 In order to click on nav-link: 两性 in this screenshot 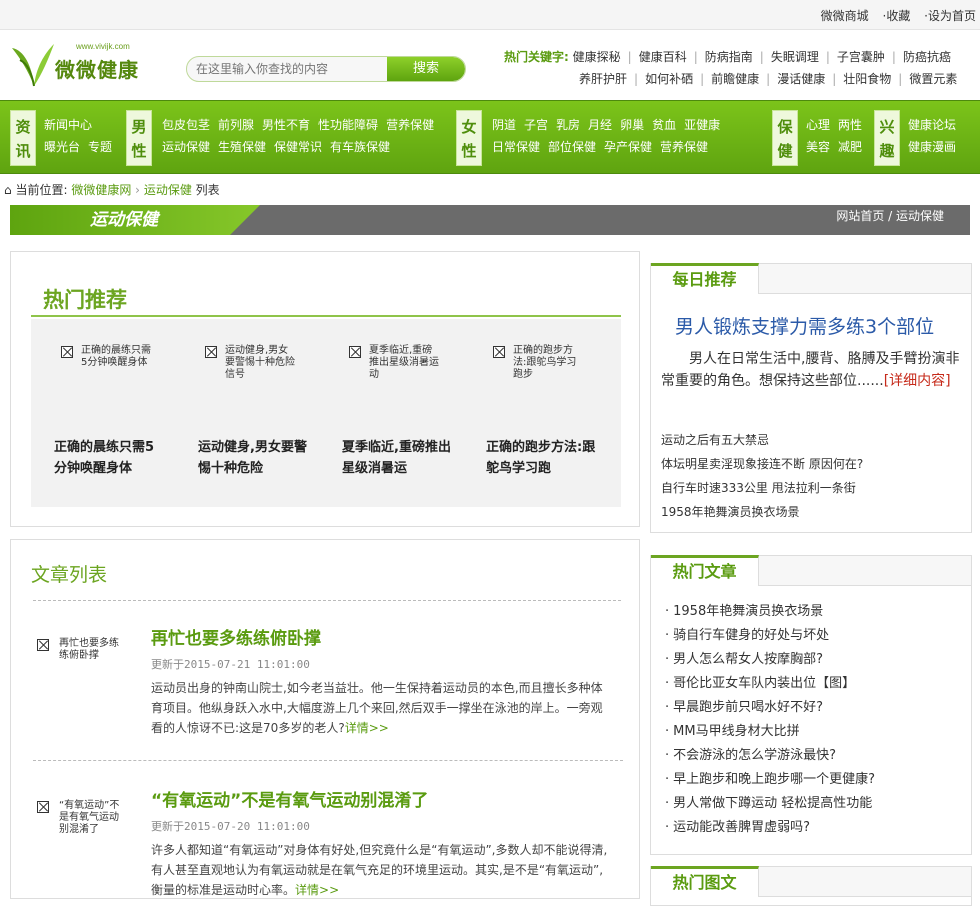, I will do `click(850, 125)`.